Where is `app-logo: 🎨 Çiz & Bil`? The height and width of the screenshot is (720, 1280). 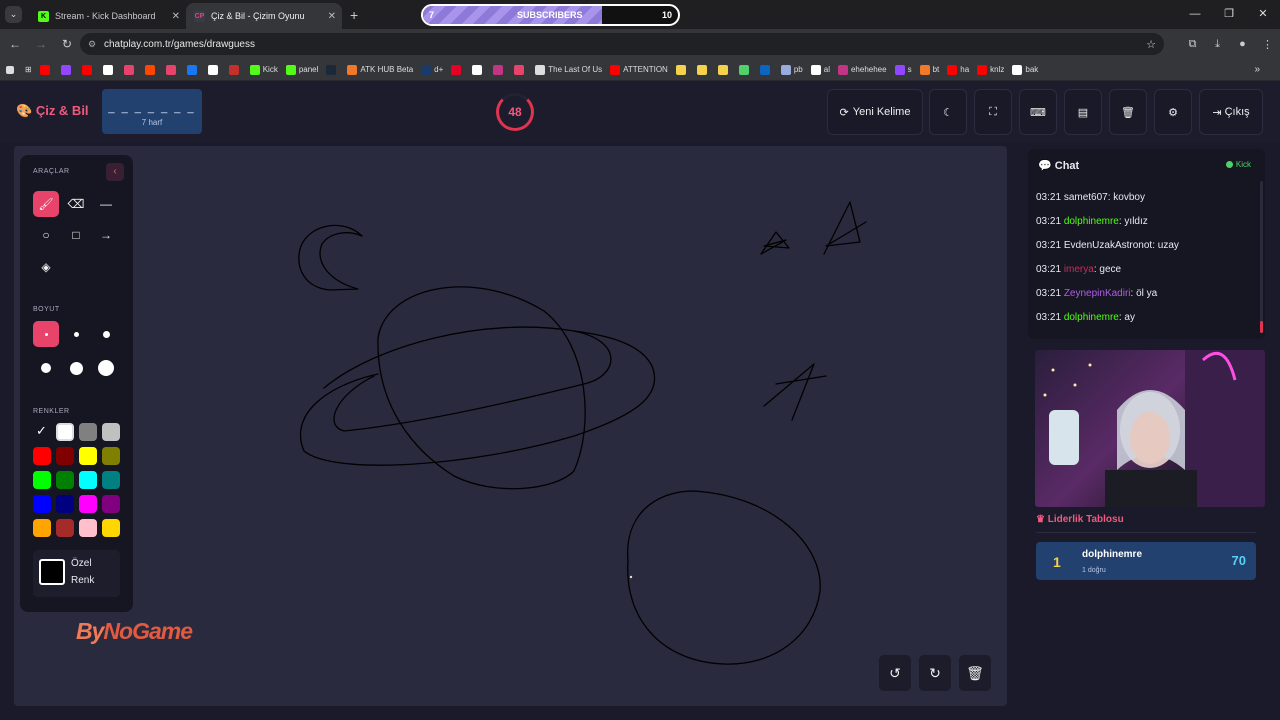 app-logo: 🎨 Çiz & Bil is located at coordinates (52, 111).